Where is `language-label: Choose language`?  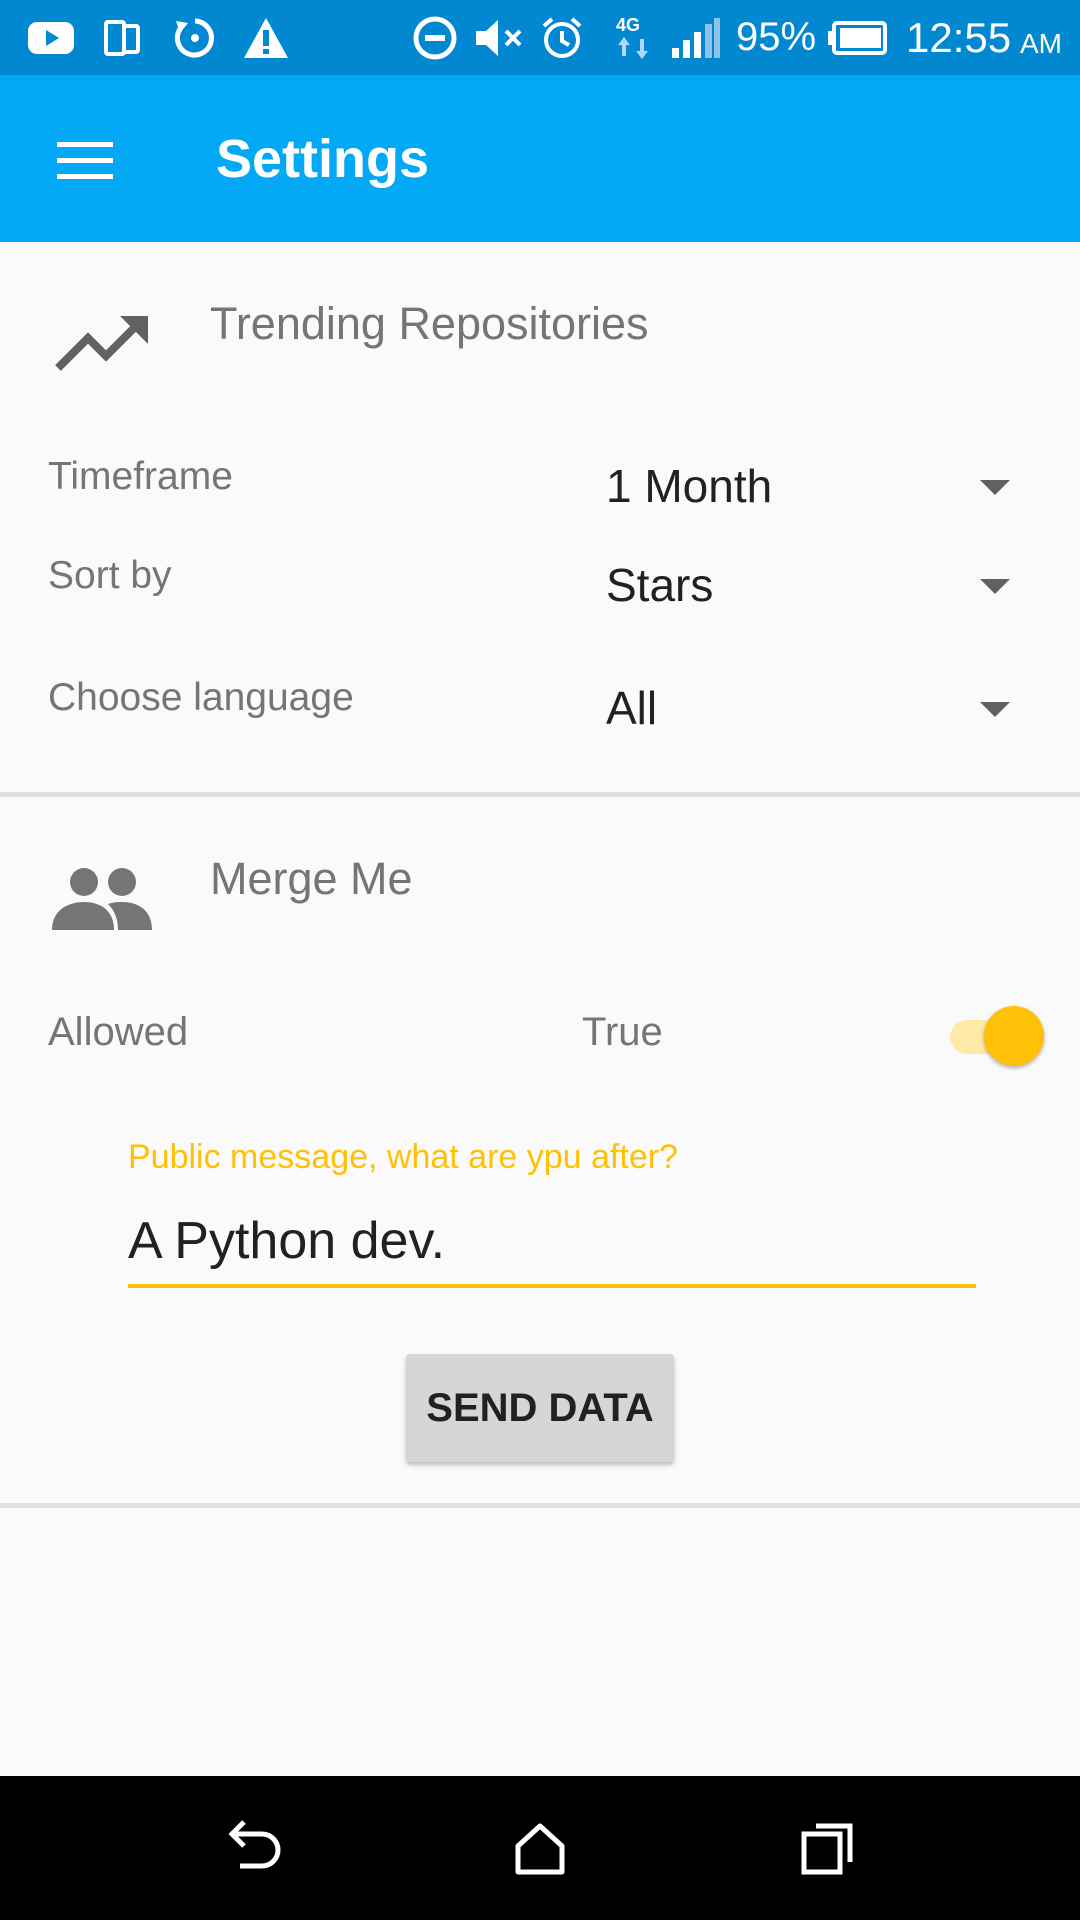
language-label: Choose language is located at coordinates (201, 697).